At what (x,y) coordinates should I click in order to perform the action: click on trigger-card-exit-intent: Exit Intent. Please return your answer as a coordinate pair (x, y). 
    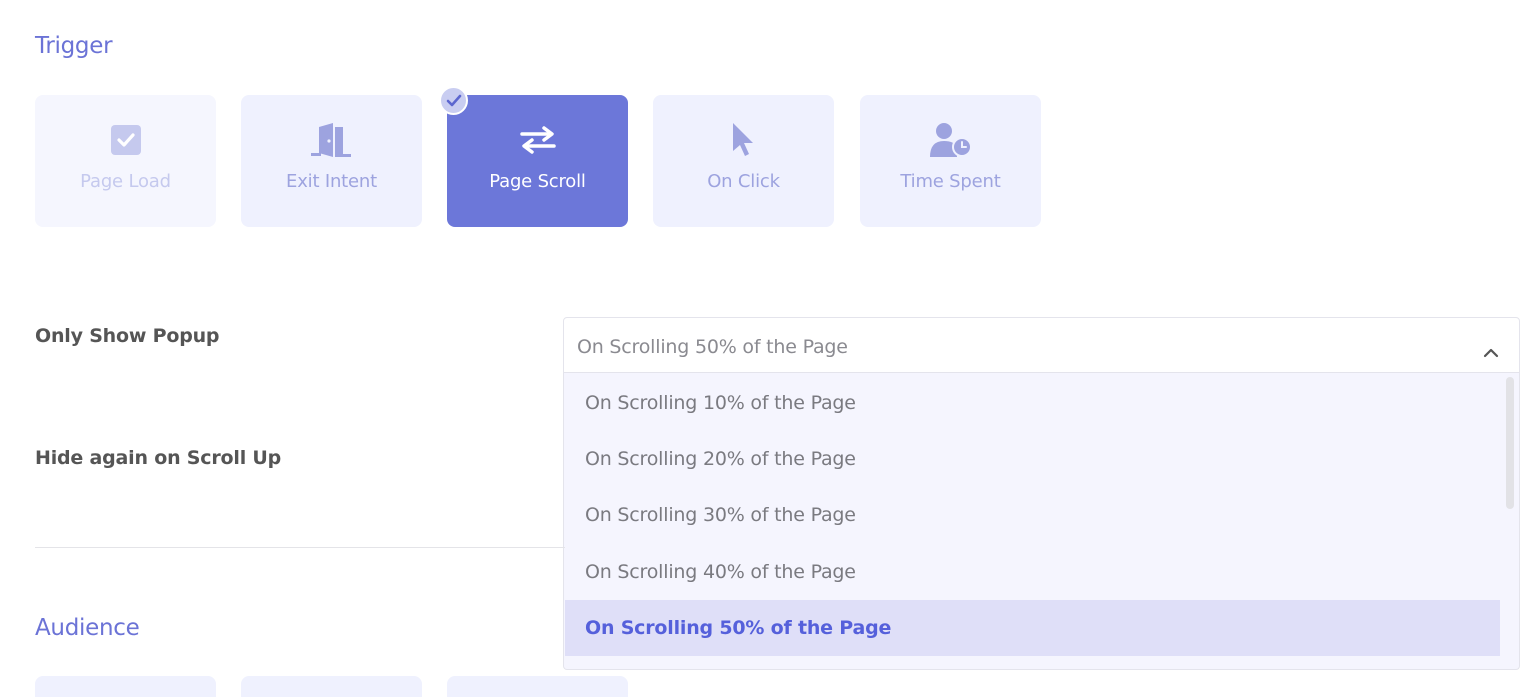
    Looking at the image, I should click on (331, 161).